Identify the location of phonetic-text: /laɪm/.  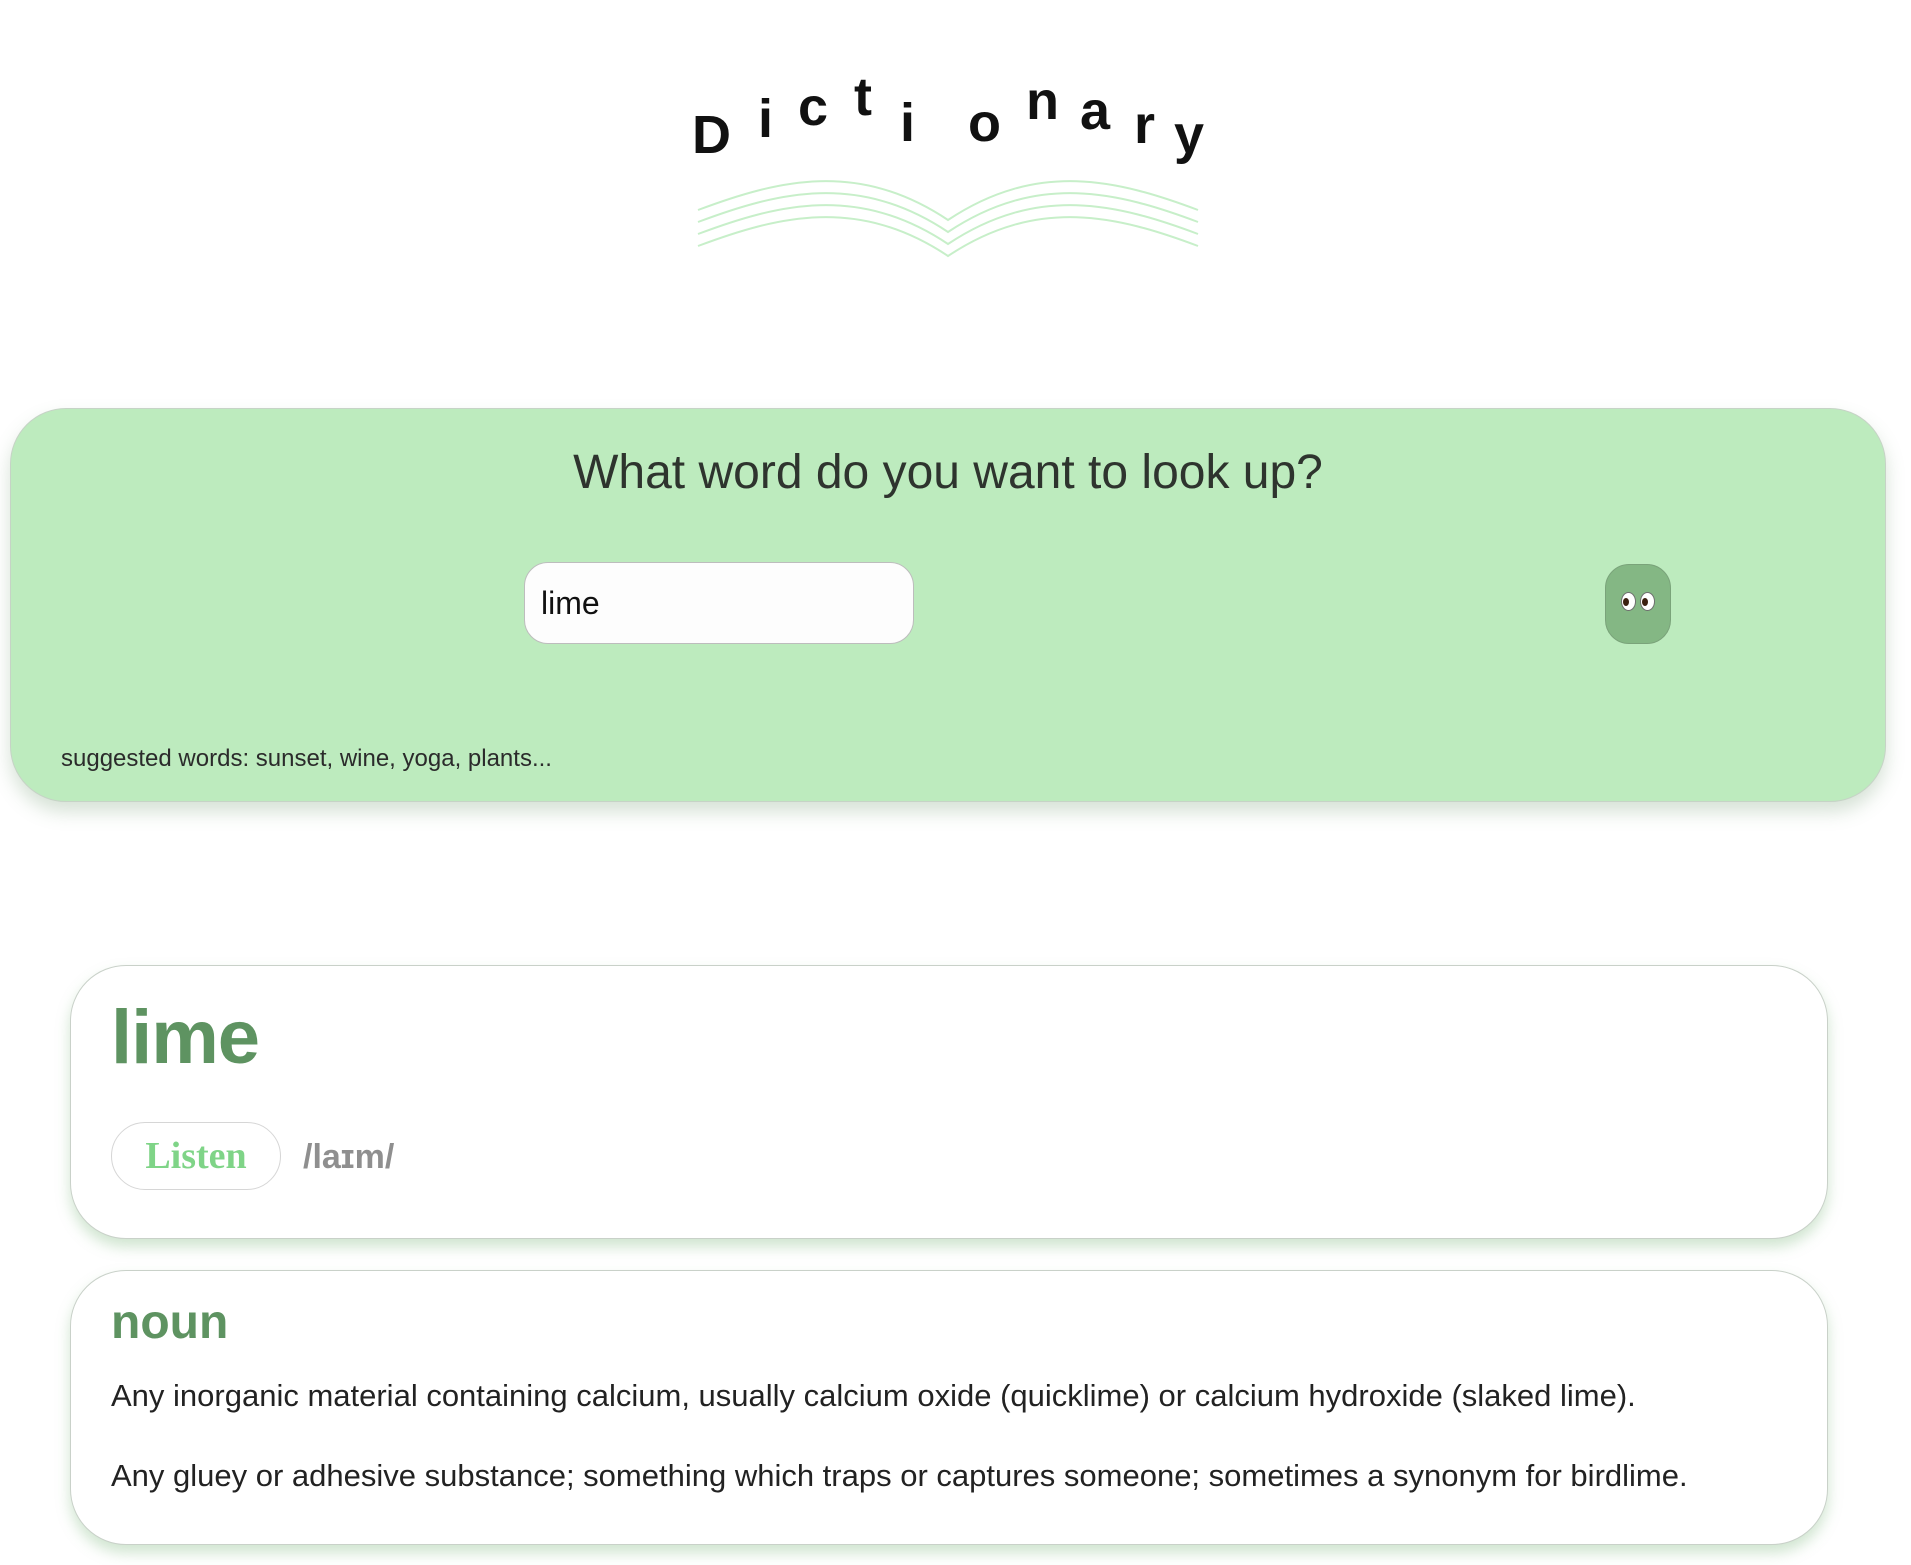
(349, 1157).